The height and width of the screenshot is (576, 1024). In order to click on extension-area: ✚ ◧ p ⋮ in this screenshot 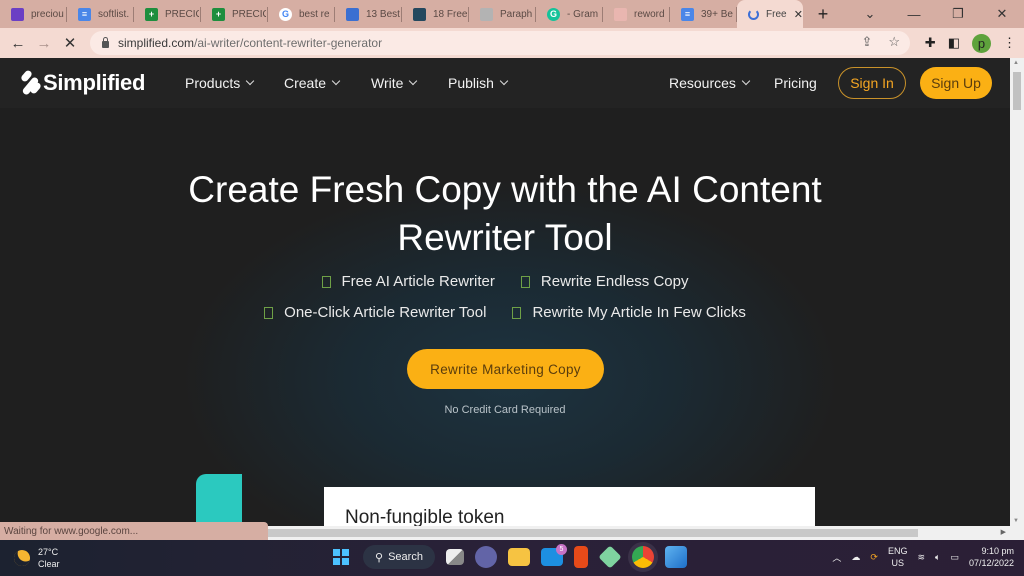, I will do `click(970, 43)`.